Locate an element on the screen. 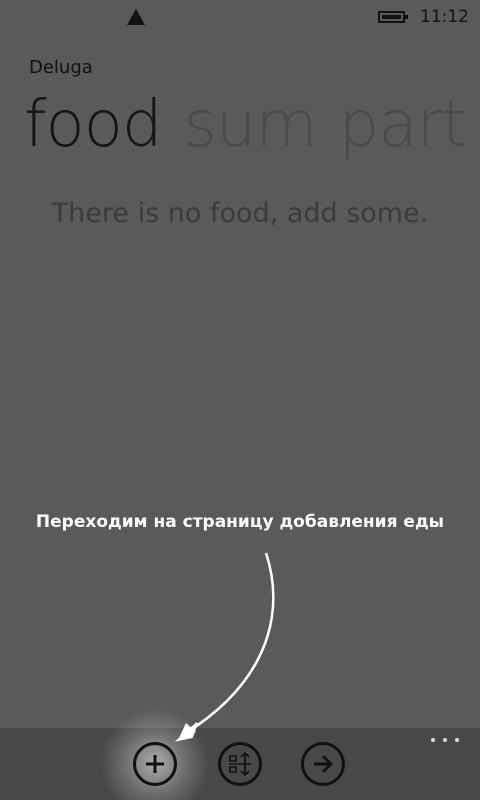 The height and width of the screenshot is (800, 480). pivot-header: food sum part is located at coordinates (252, 125).